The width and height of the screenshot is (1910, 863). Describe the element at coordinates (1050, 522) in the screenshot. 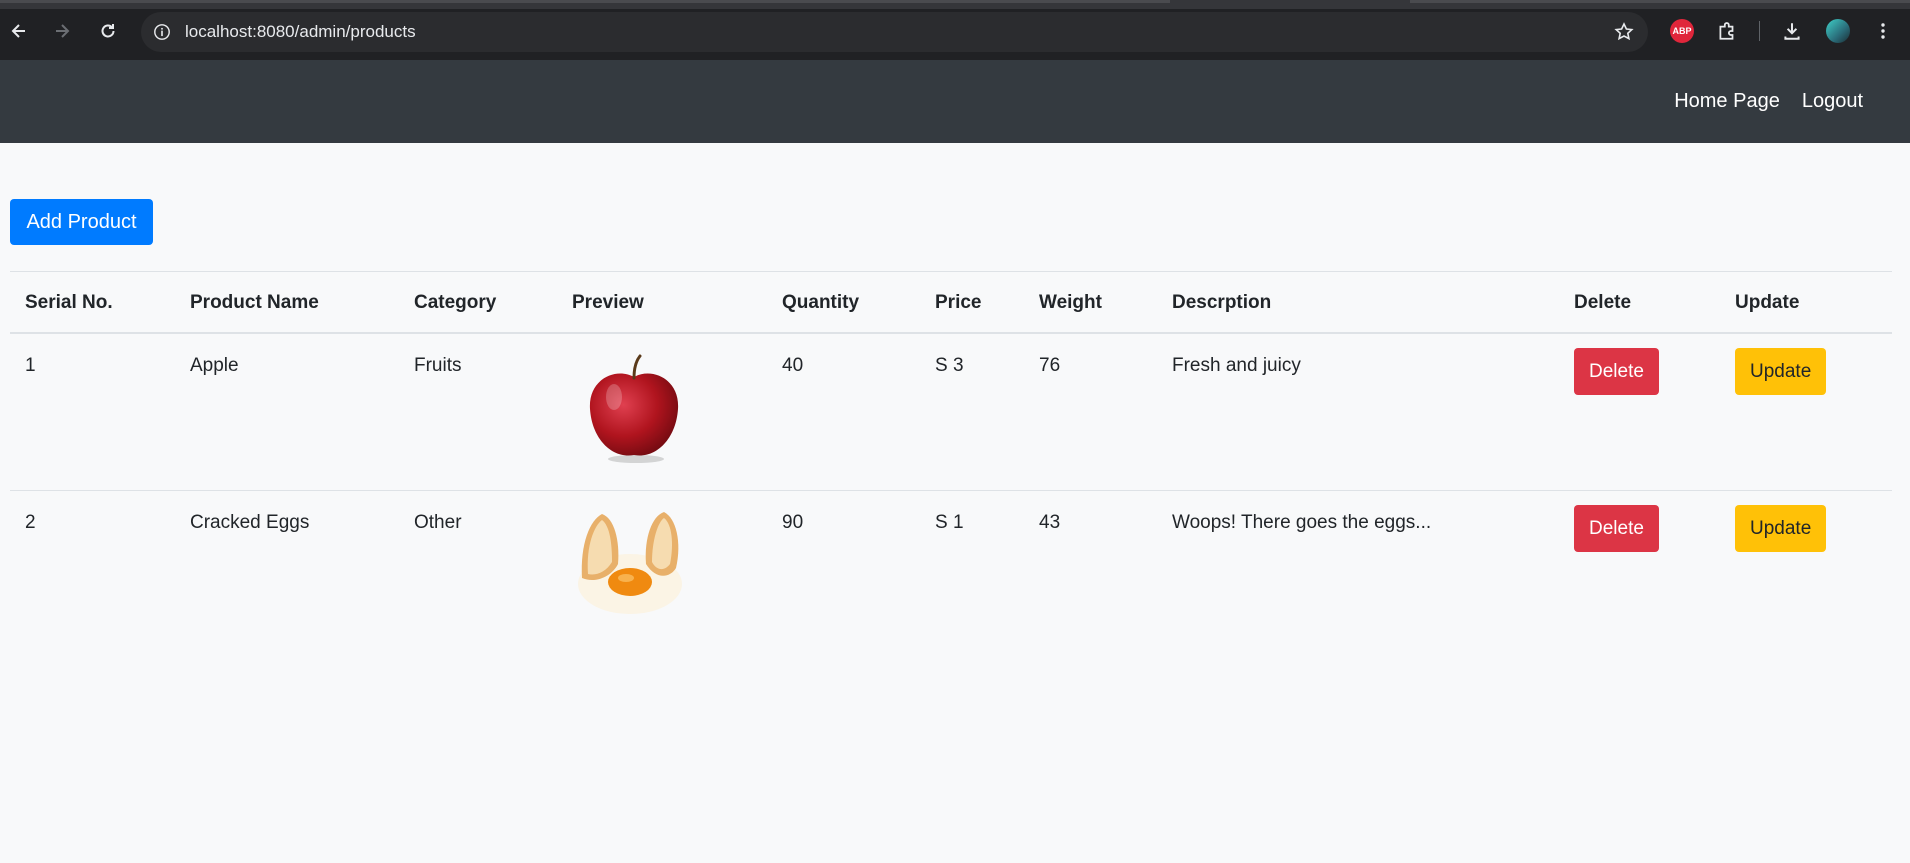

I see `cell-weight: 43` at that location.